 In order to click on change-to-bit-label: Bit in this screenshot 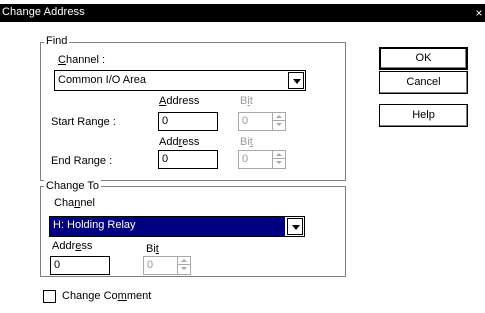, I will do `click(152, 249)`.